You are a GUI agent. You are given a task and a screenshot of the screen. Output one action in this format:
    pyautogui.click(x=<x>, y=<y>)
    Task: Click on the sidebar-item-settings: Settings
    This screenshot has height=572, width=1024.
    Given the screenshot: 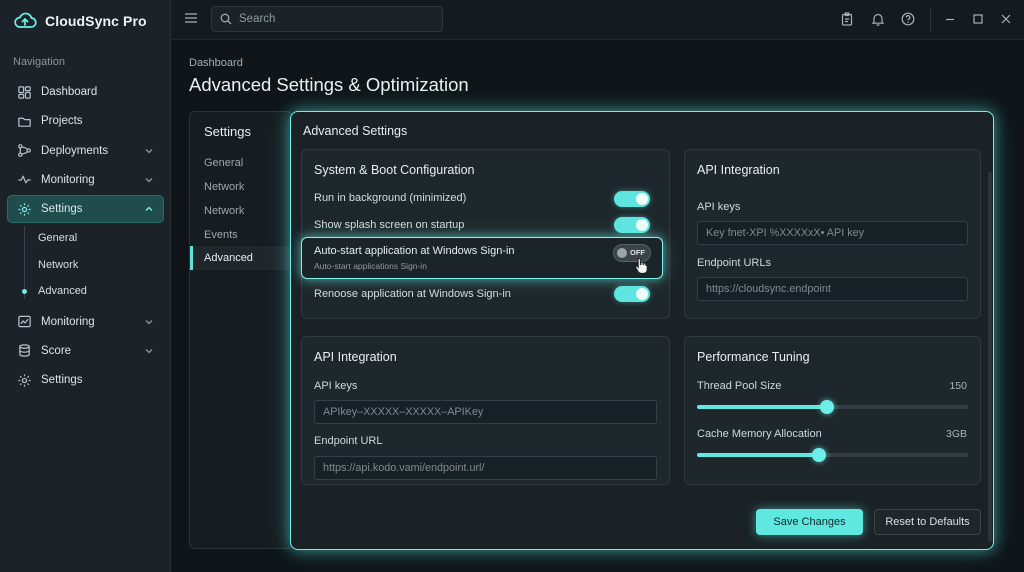 What is the action you would take?
    pyautogui.click(x=85, y=209)
    